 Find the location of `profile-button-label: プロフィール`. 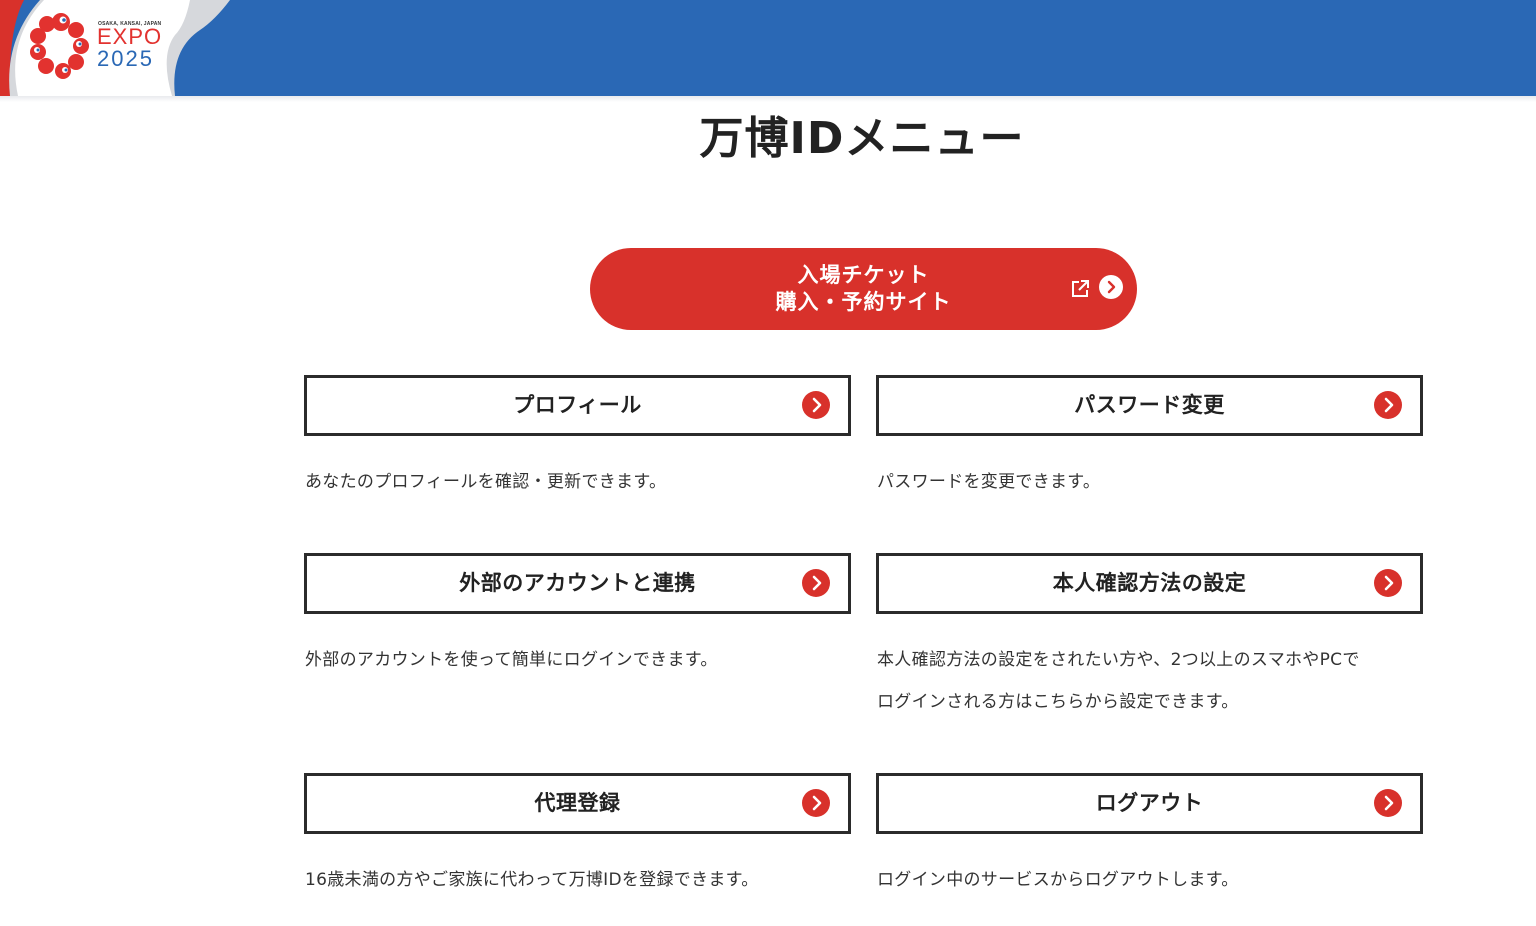

profile-button-label: プロフィール is located at coordinates (577, 405).